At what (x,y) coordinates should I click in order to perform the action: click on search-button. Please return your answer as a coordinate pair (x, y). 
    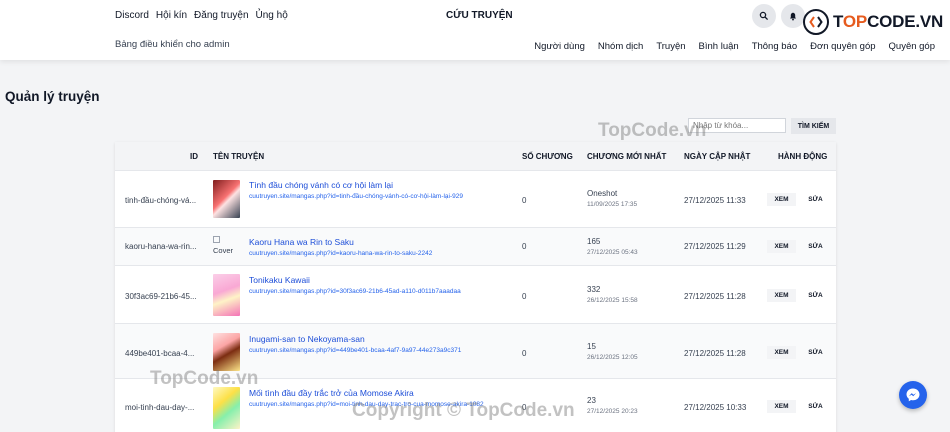
    Looking at the image, I should click on (764, 16).